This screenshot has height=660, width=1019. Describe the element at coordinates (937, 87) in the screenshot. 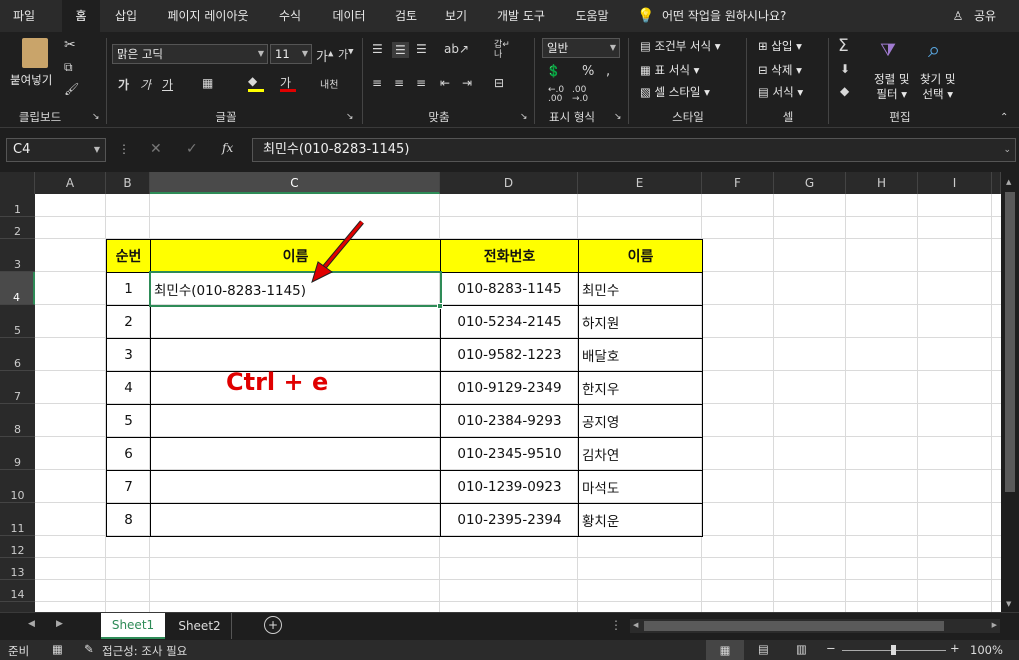

I see `find-select-button: 찾기 및 선택 ▾` at that location.